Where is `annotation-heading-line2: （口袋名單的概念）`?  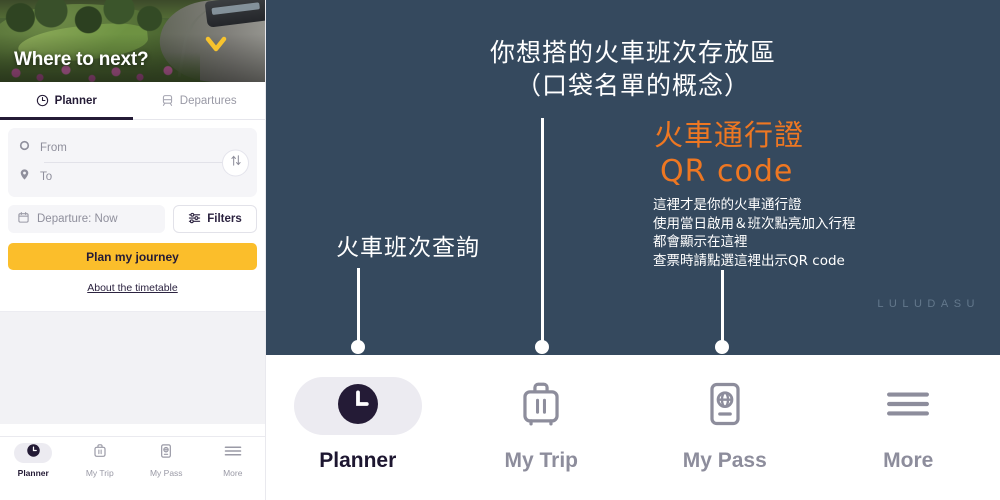
annotation-heading-line2: （口袋名單的概念） is located at coordinates (632, 85).